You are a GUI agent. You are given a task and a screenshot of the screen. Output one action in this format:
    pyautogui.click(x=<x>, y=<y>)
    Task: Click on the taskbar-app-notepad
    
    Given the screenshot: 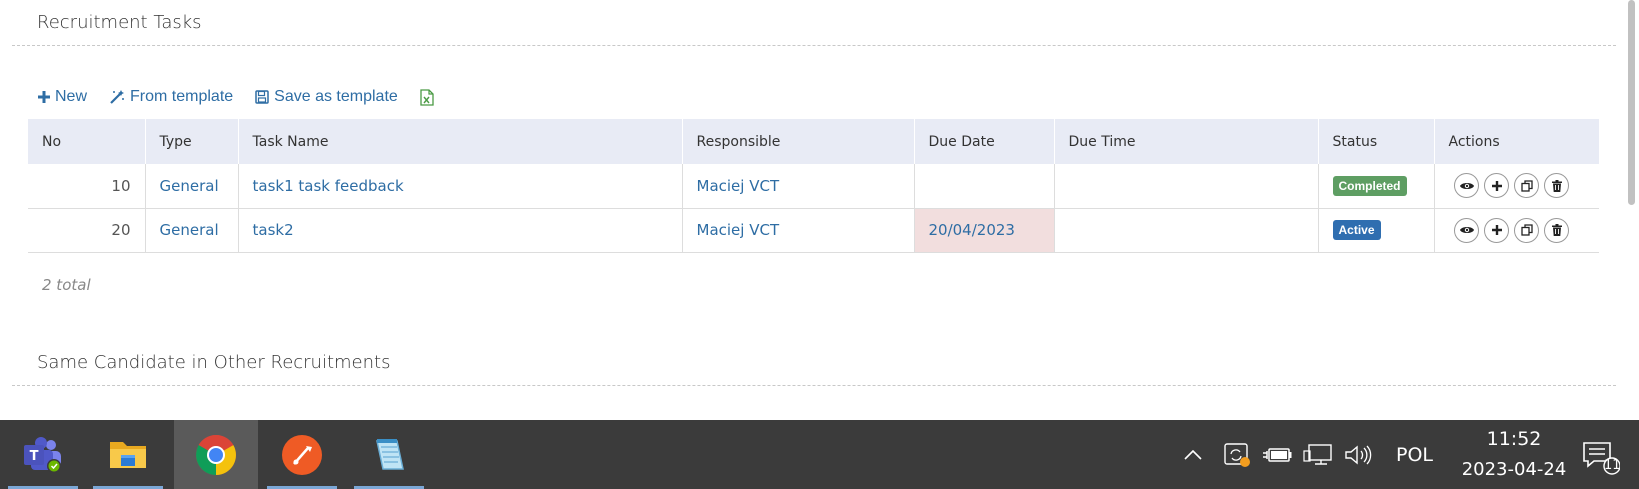 What is the action you would take?
    pyautogui.click(x=389, y=454)
    